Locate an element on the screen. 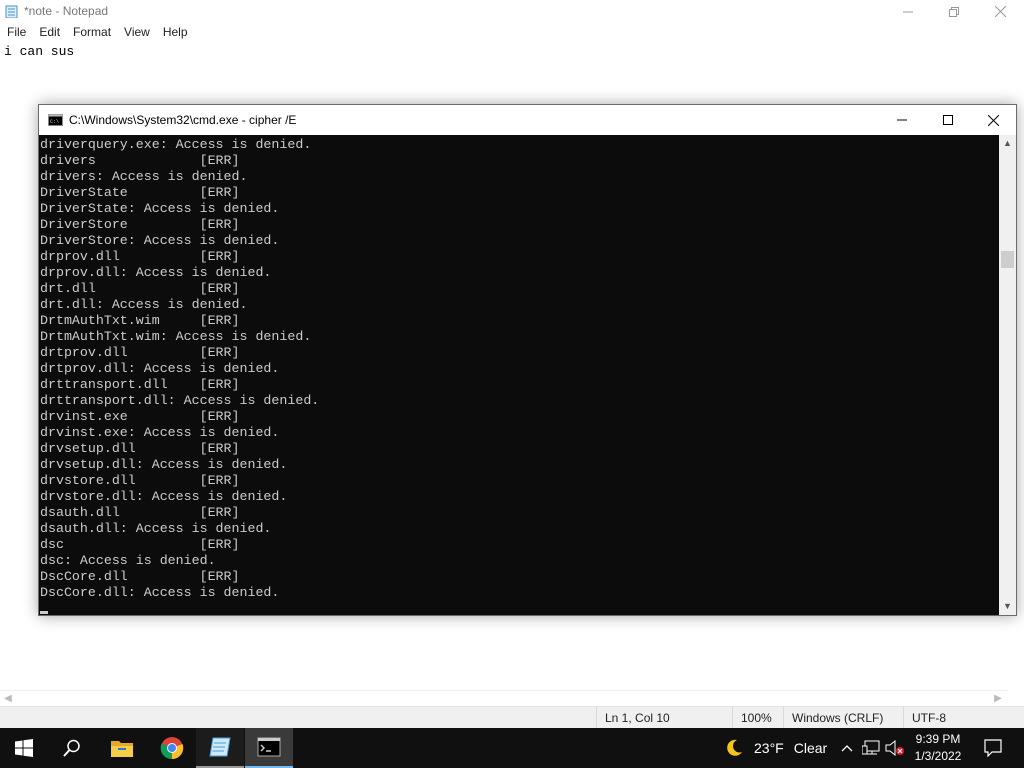  restore-icon is located at coordinates (954, 11).